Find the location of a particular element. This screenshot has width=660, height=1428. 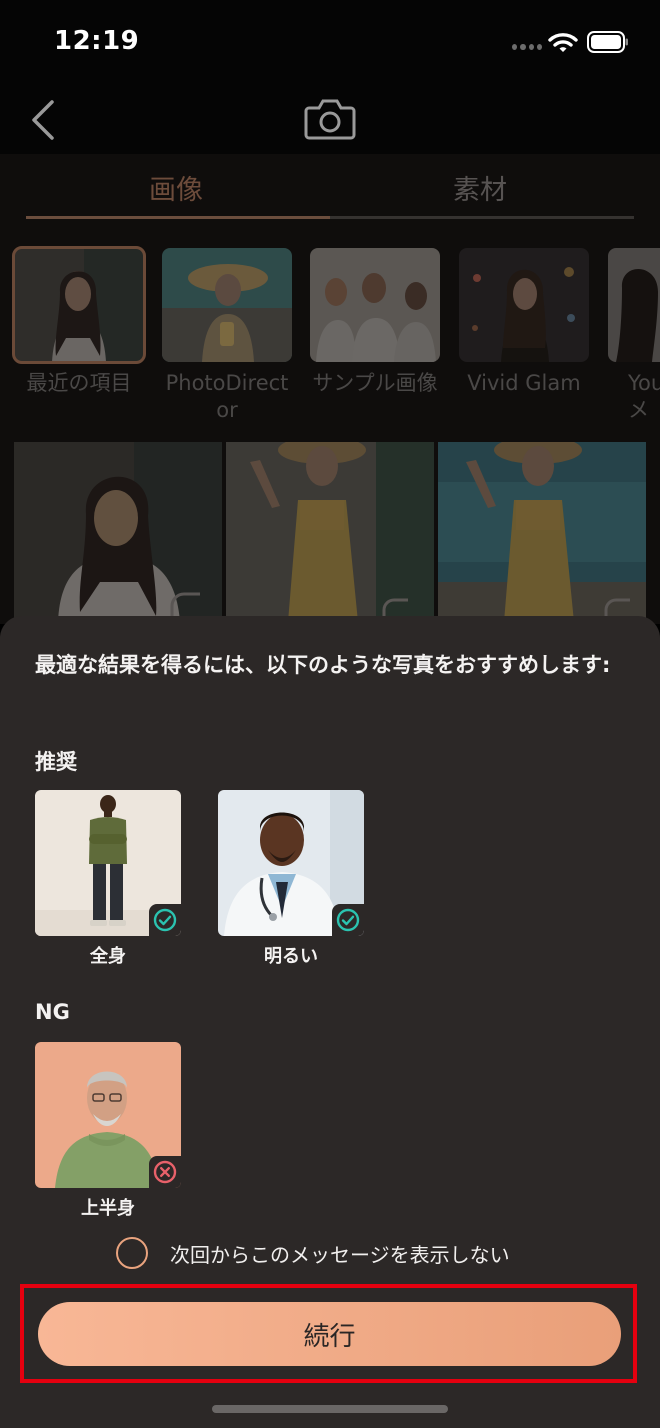

photo-grid is located at coordinates (334, 533).